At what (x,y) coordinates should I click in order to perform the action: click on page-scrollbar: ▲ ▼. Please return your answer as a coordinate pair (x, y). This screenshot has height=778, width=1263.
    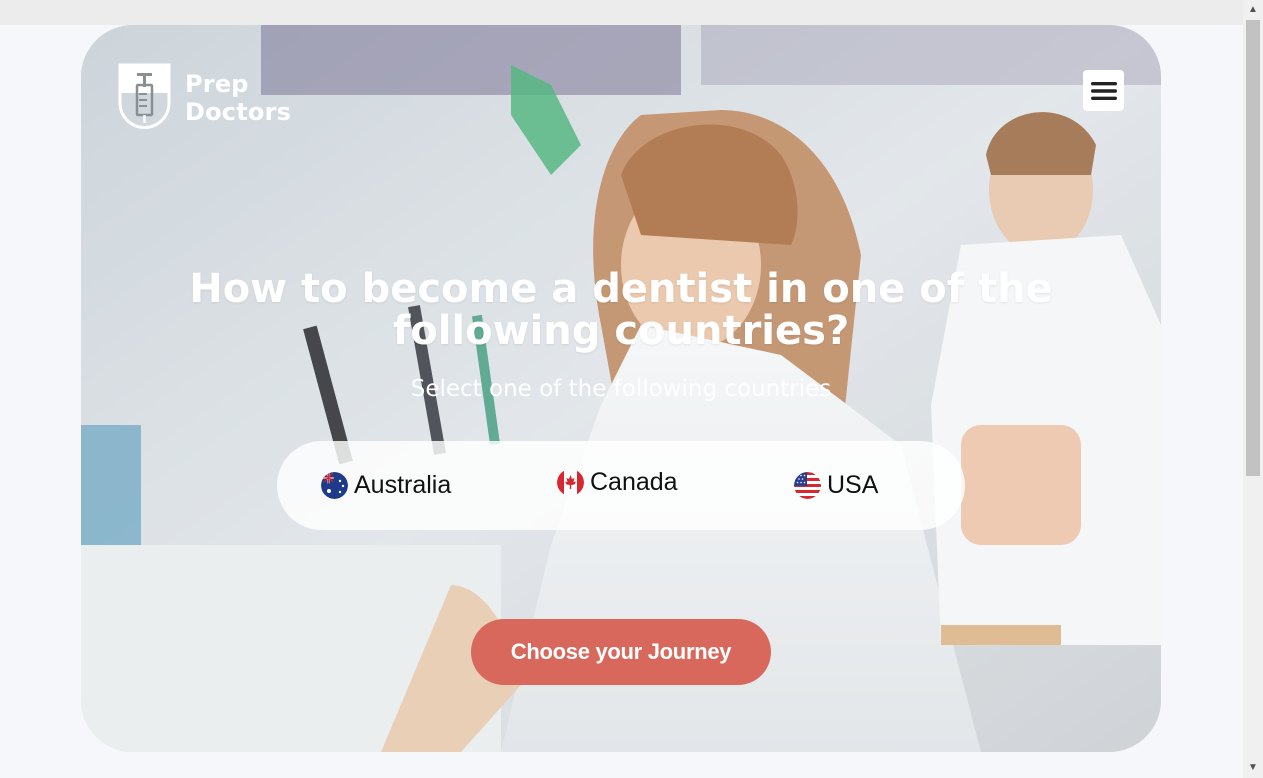
    Looking at the image, I should click on (1253, 389).